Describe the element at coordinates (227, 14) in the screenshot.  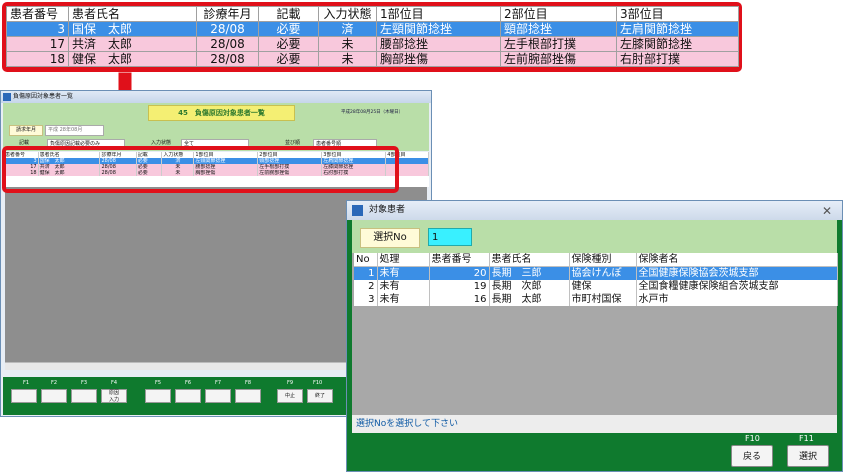
I see `col-header: 診療年月` at that location.